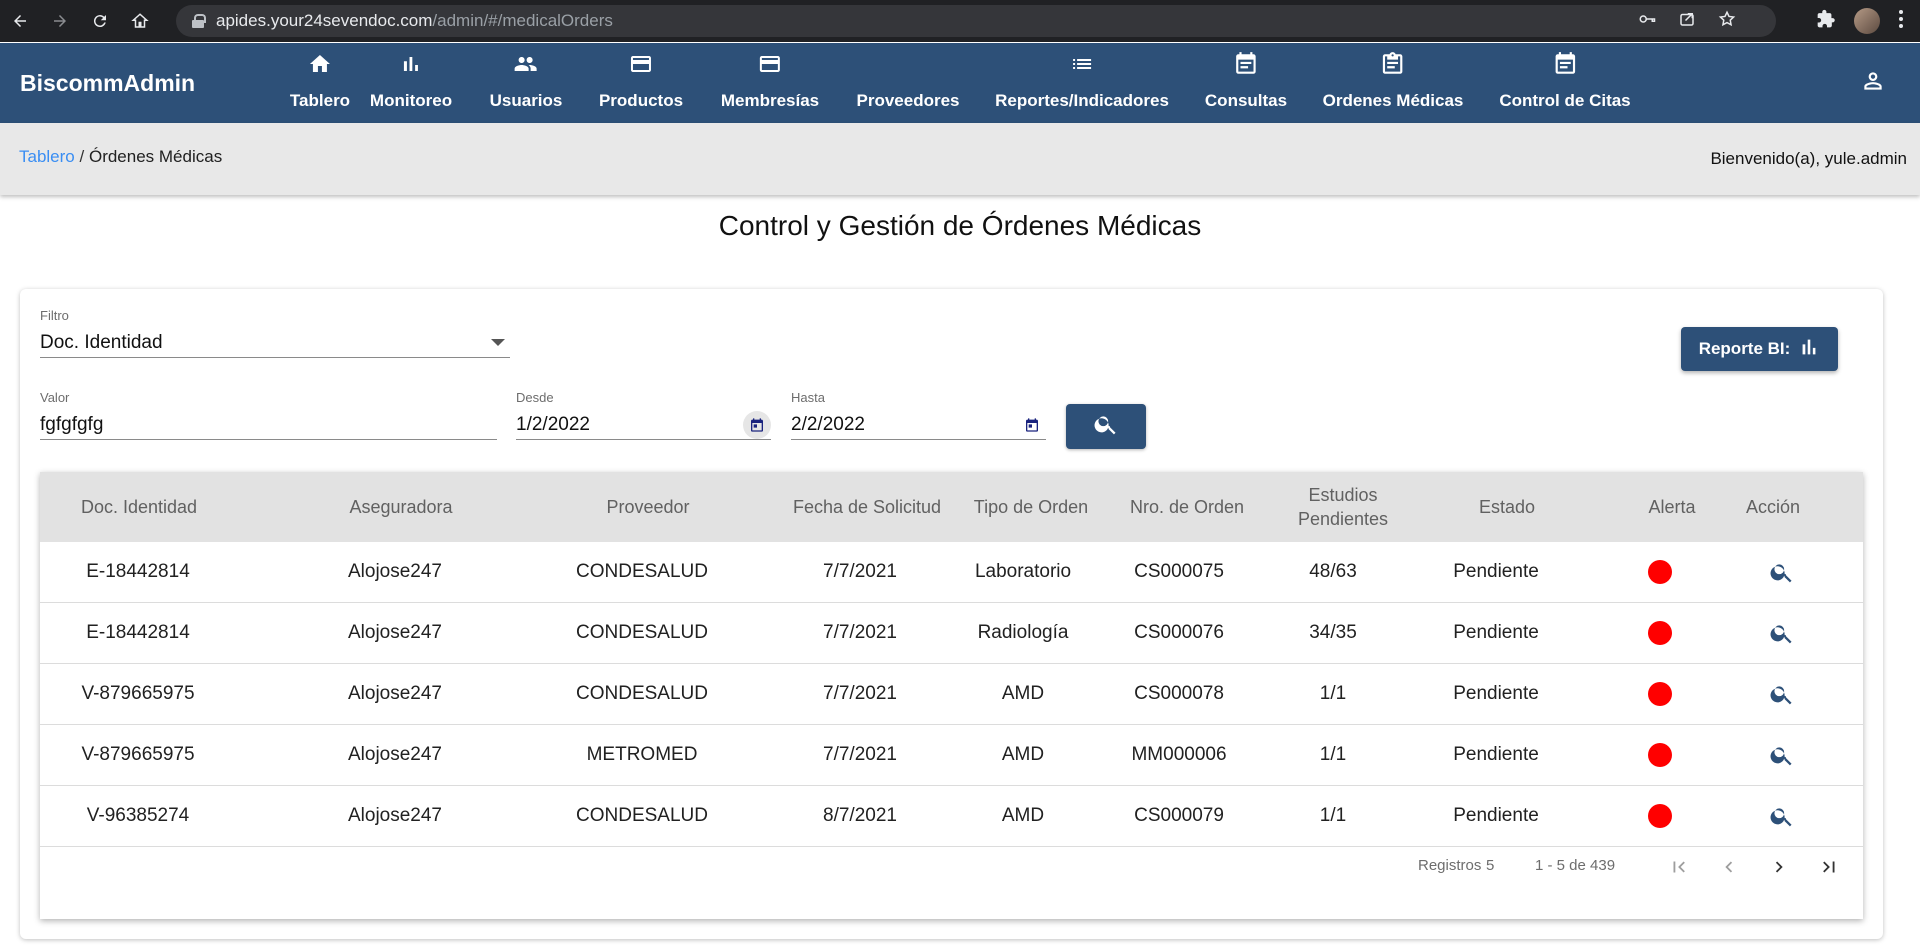 The height and width of the screenshot is (951, 1920). I want to click on page-range: 1 - 5 de 439, so click(1575, 865).